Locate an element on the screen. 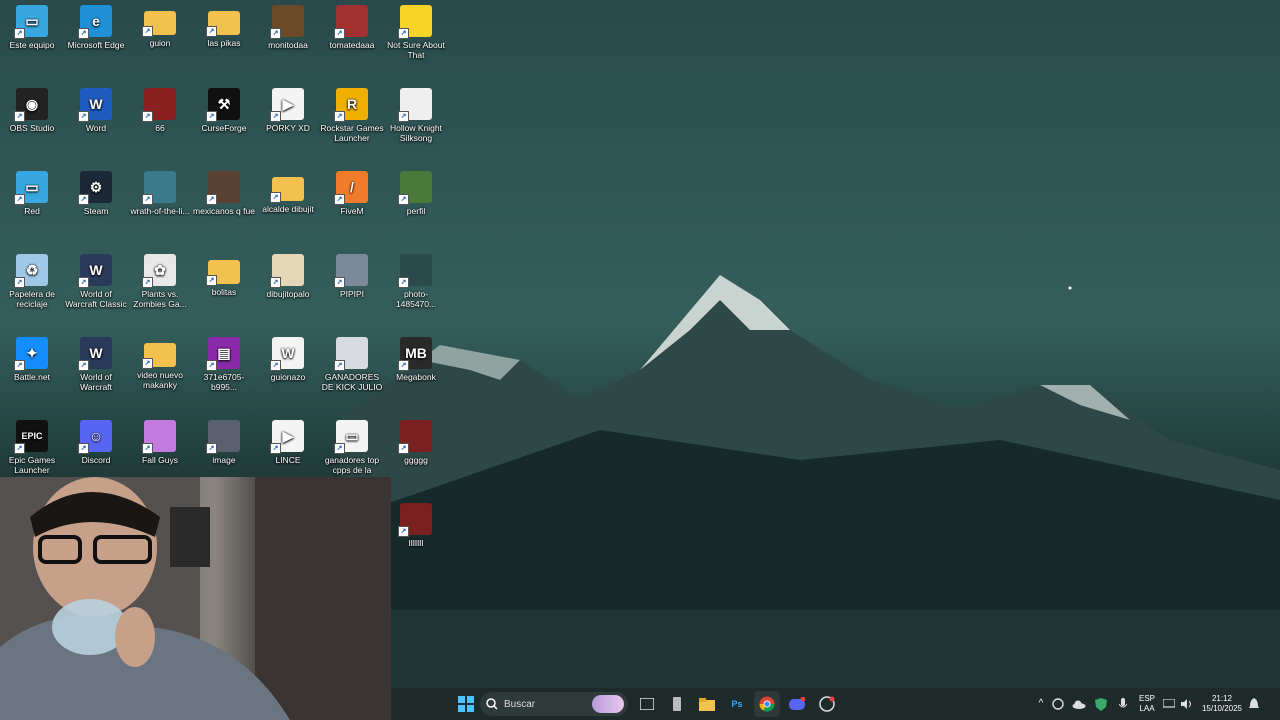 Image resolution: width=1280 pixels, height=720 pixels. desktop-icon: W ↗ guionazo is located at coordinates (288, 359).